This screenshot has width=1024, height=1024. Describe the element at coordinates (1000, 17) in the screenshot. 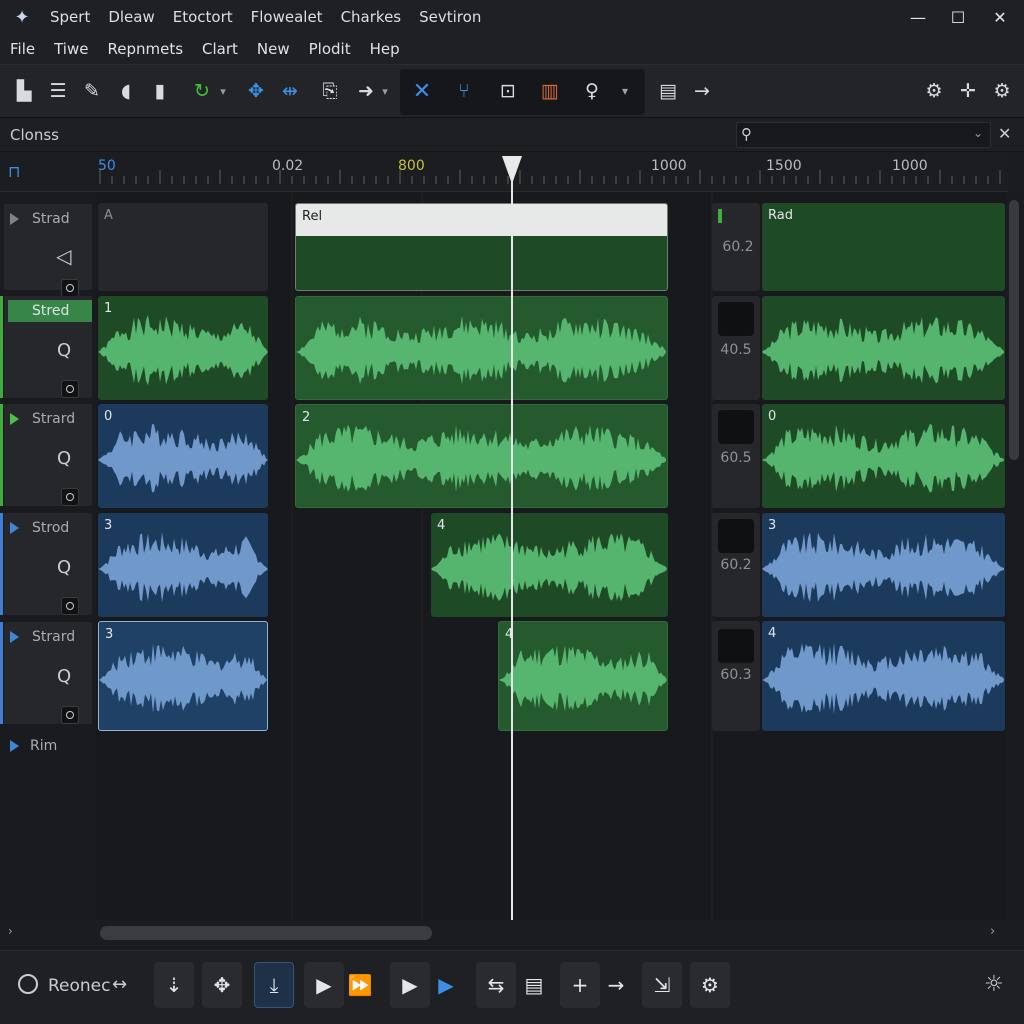

I see `close-button: ✕` at that location.